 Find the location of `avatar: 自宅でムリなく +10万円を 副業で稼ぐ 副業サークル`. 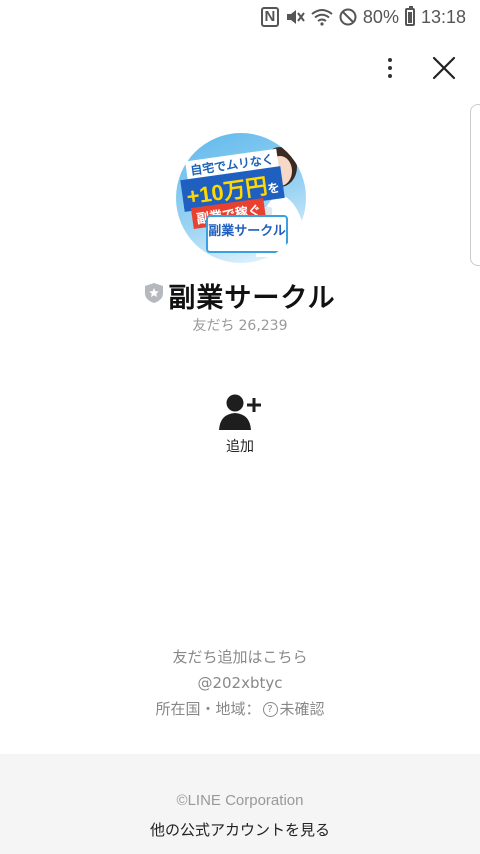

avatar: 自宅でムリなく +10万円を 副業で稼ぐ 副業サークル is located at coordinates (241, 198).